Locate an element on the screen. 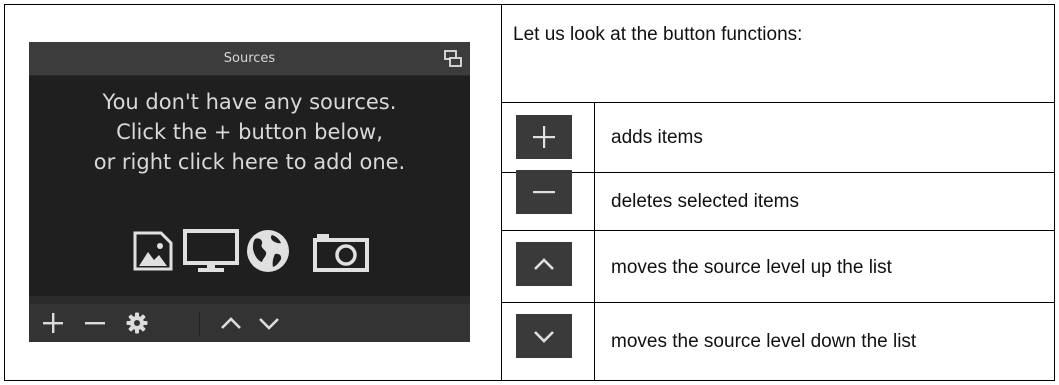  remove-source-button is located at coordinates (95, 323).